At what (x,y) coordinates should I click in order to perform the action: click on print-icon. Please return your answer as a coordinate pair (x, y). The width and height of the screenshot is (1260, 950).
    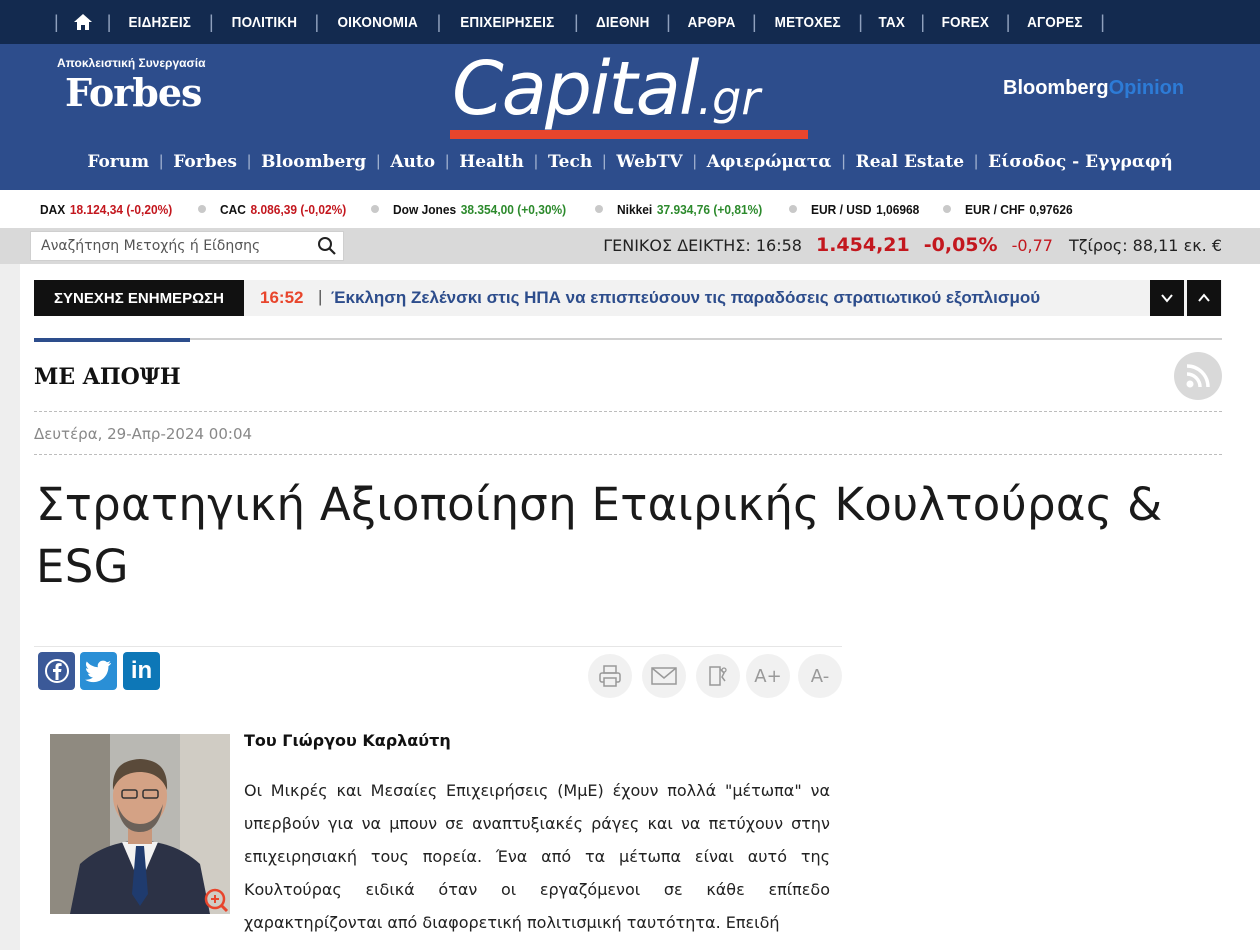
    Looking at the image, I should click on (610, 676).